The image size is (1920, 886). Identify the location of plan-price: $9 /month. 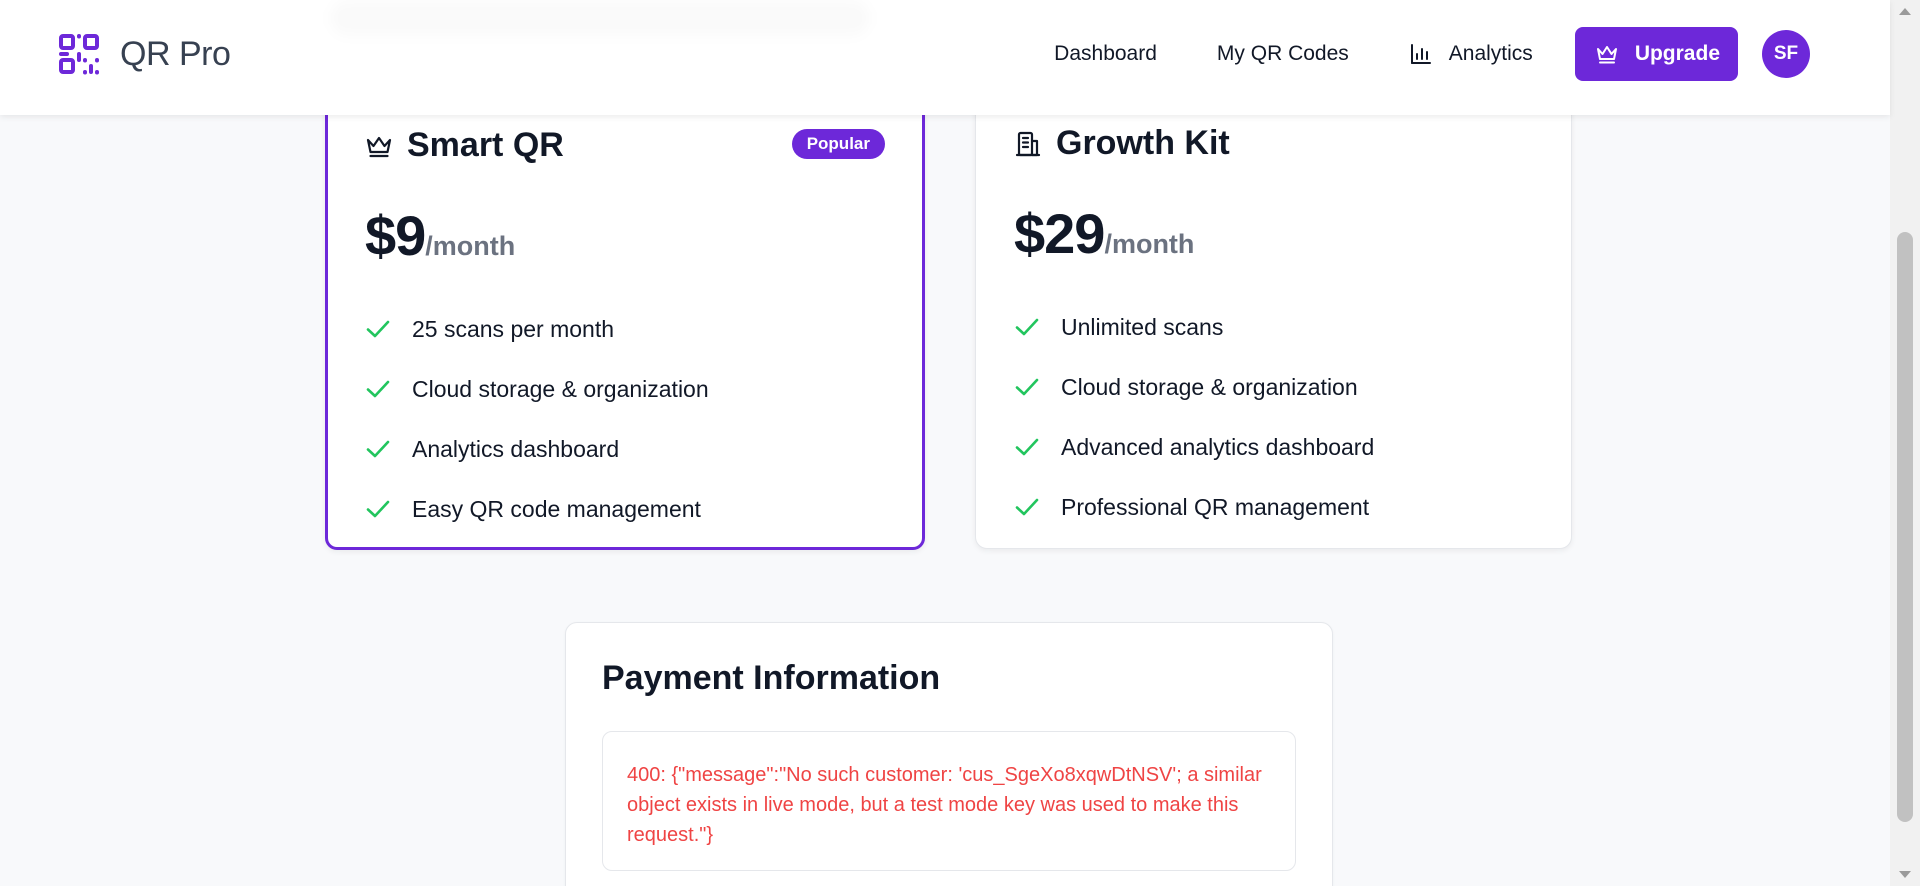
(440, 235).